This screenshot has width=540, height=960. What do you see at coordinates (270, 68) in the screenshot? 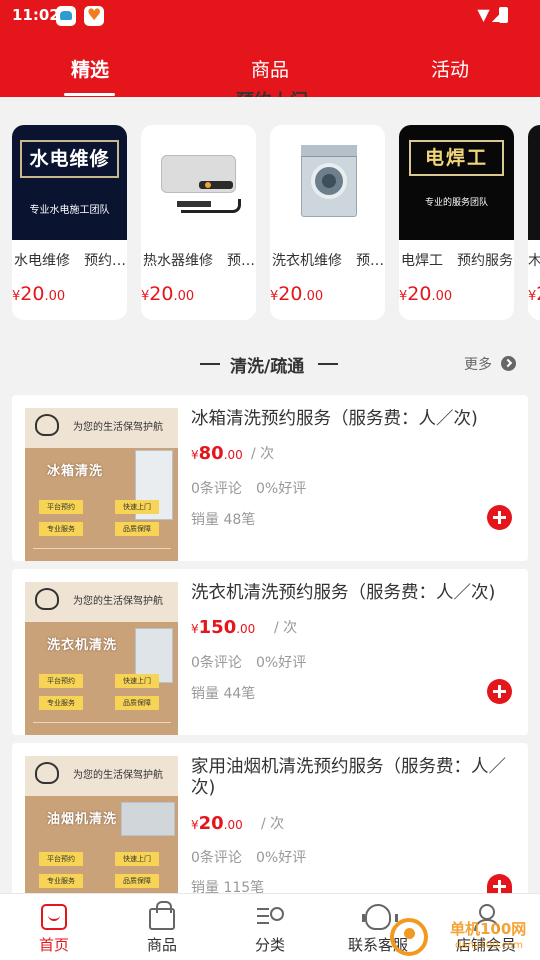
I see `tab-products: 商品` at bounding box center [270, 68].